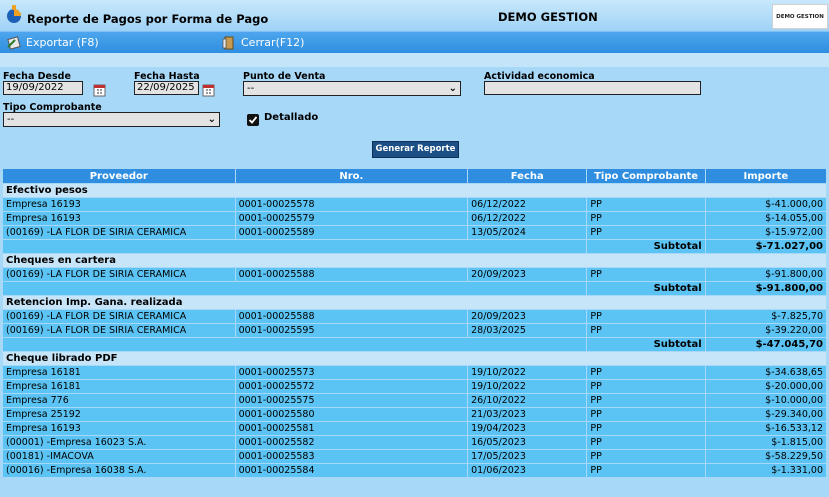  What do you see at coordinates (527, 274) in the screenshot?
I see `cell-fecha: 20/09/2023` at bounding box center [527, 274].